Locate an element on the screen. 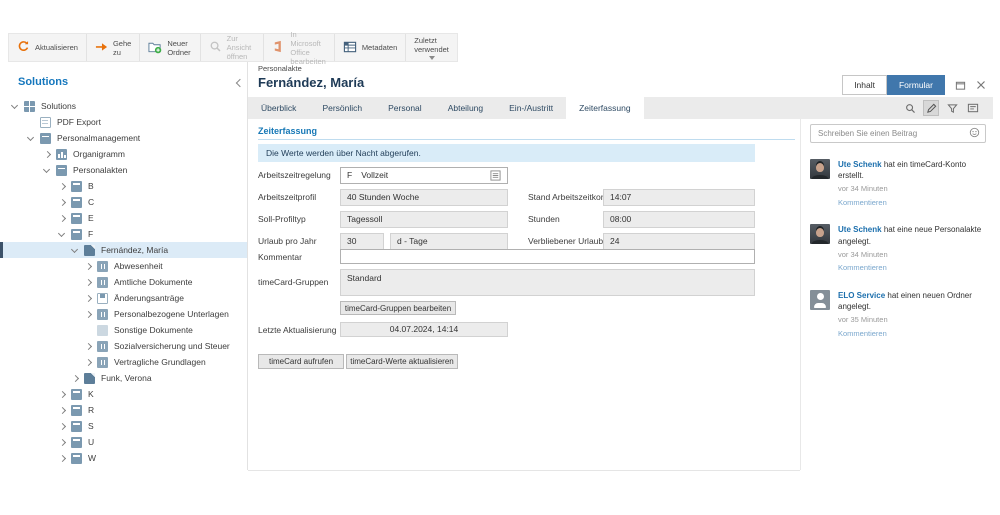 This screenshot has width=1000, height=515. feed-composer-input is located at coordinates (892, 133).